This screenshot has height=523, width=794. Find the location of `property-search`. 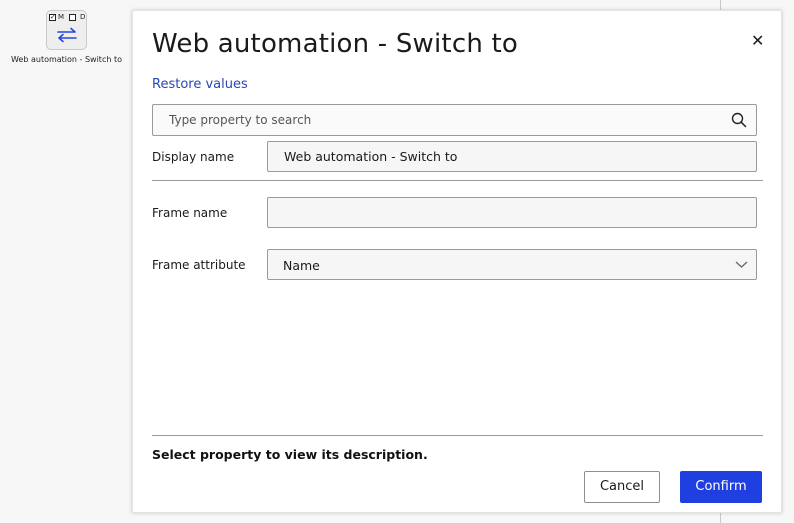

property-search is located at coordinates (454, 120).